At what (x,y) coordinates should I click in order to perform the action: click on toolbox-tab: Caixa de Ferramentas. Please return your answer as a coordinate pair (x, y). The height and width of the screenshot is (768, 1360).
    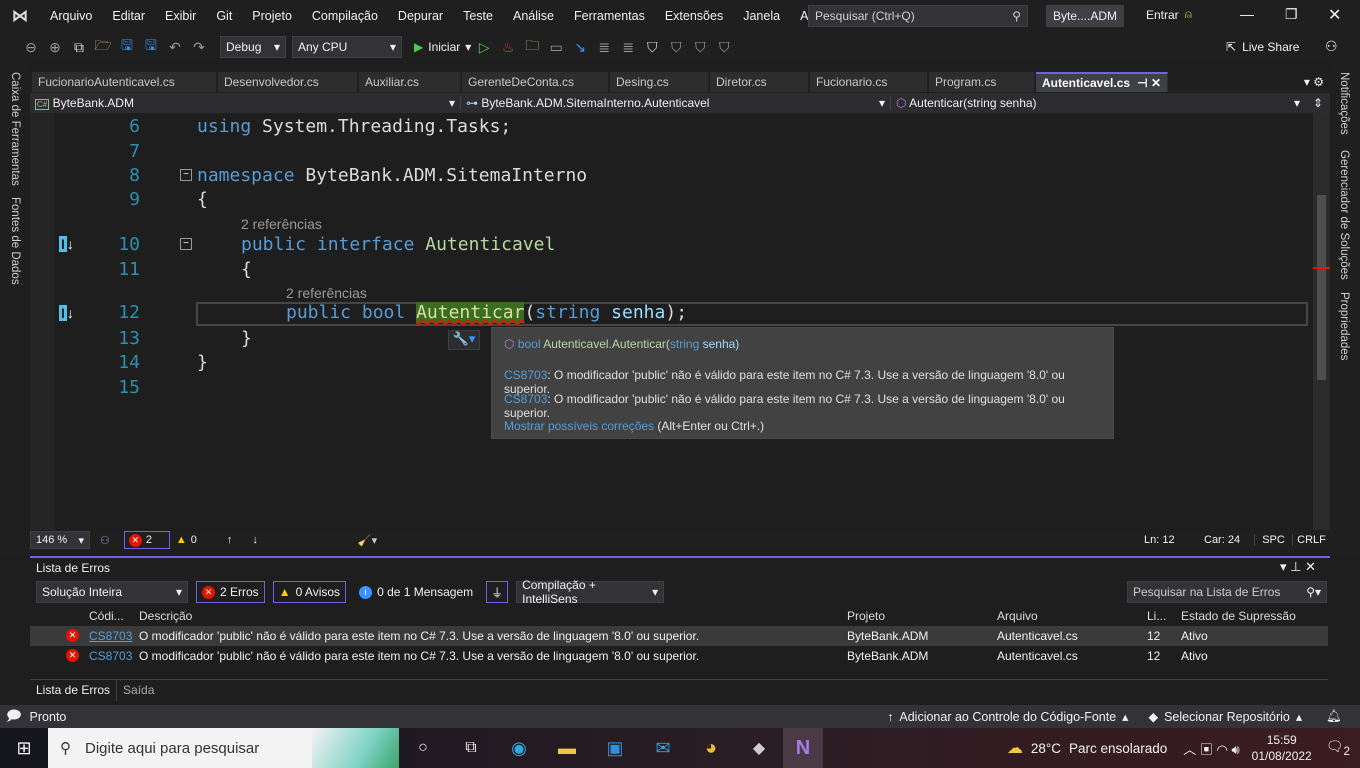
    Looking at the image, I should click on (15, 129).